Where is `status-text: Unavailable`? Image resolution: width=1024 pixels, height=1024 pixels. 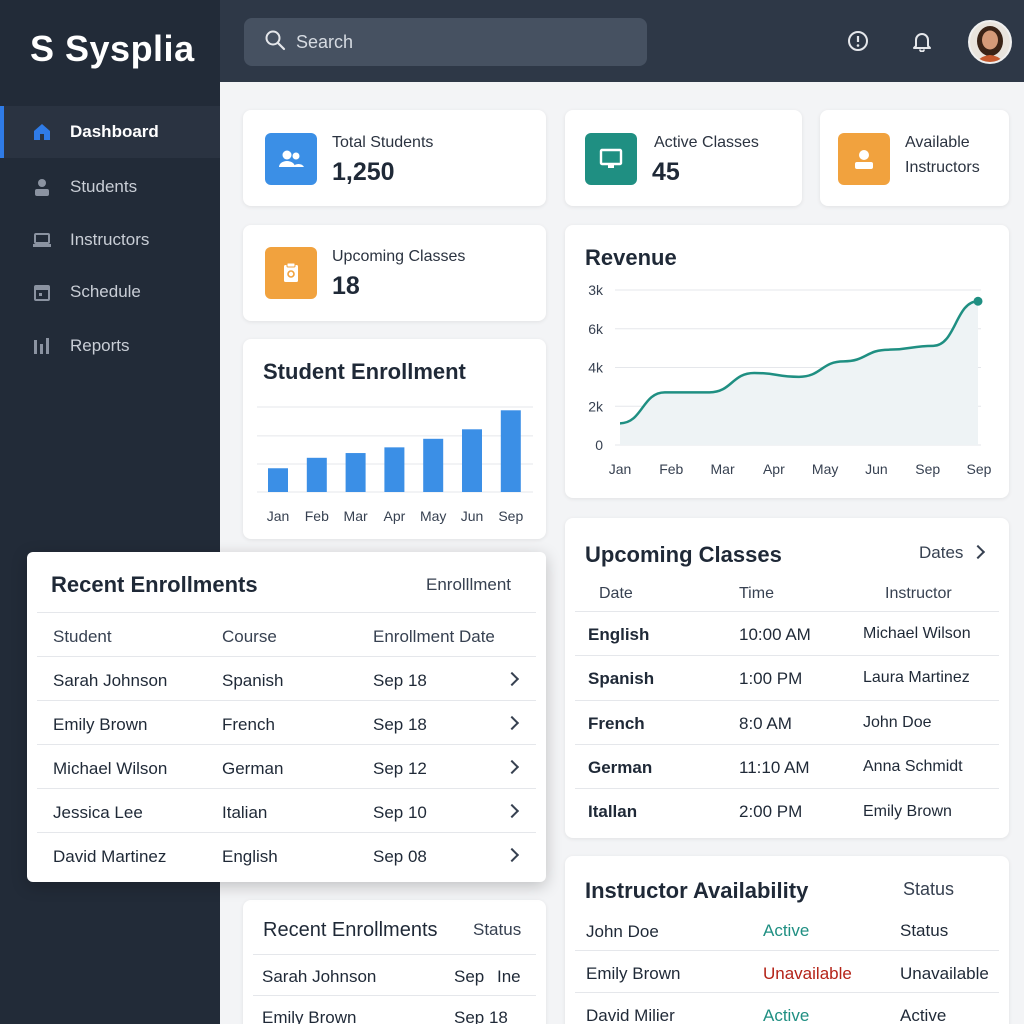
status-text: Unavailable is located at coordinates (944, 973).